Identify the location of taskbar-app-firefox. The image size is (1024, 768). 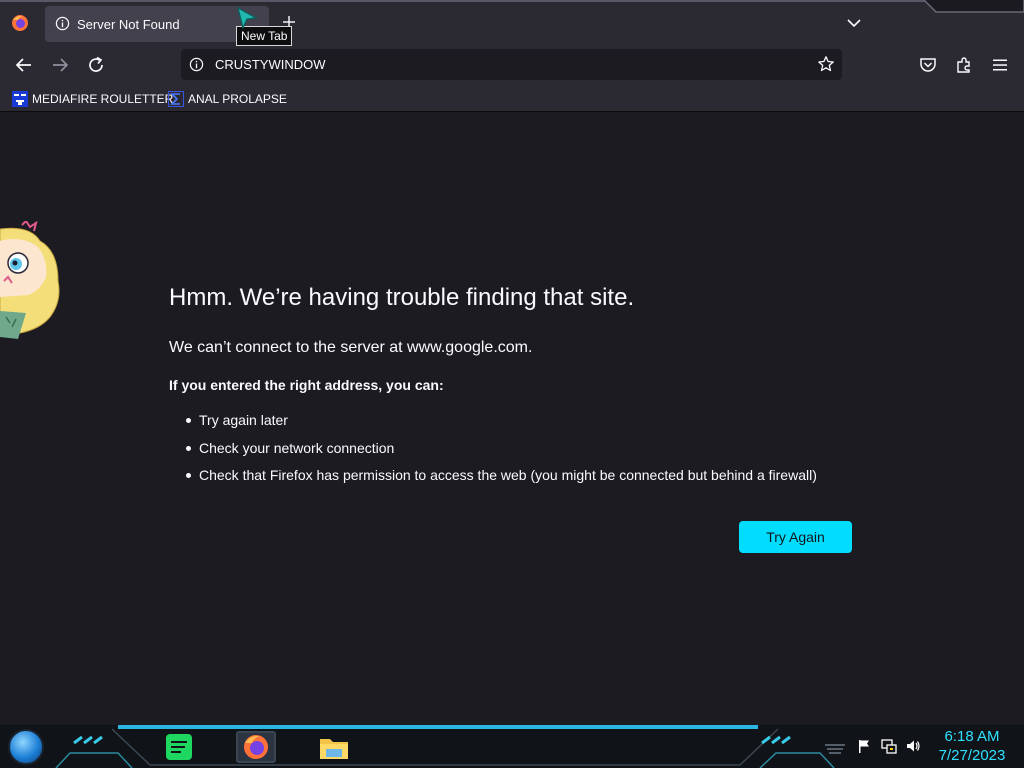
(256, 747).